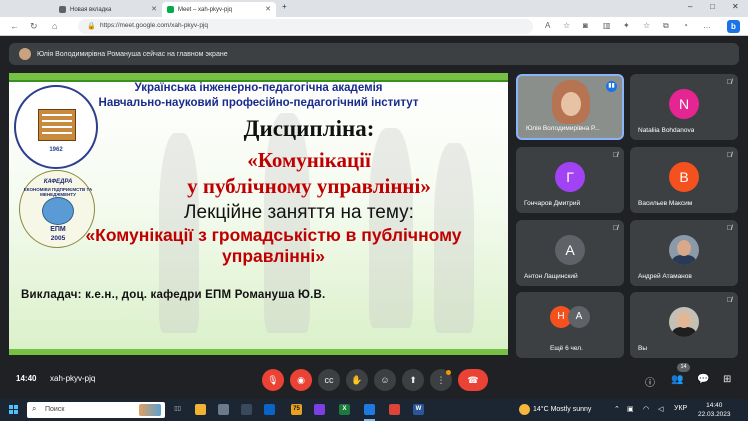  Describe the element at coordinates (735, 6) in the screenshot. I see `close-window-icon: ✕` at that location.